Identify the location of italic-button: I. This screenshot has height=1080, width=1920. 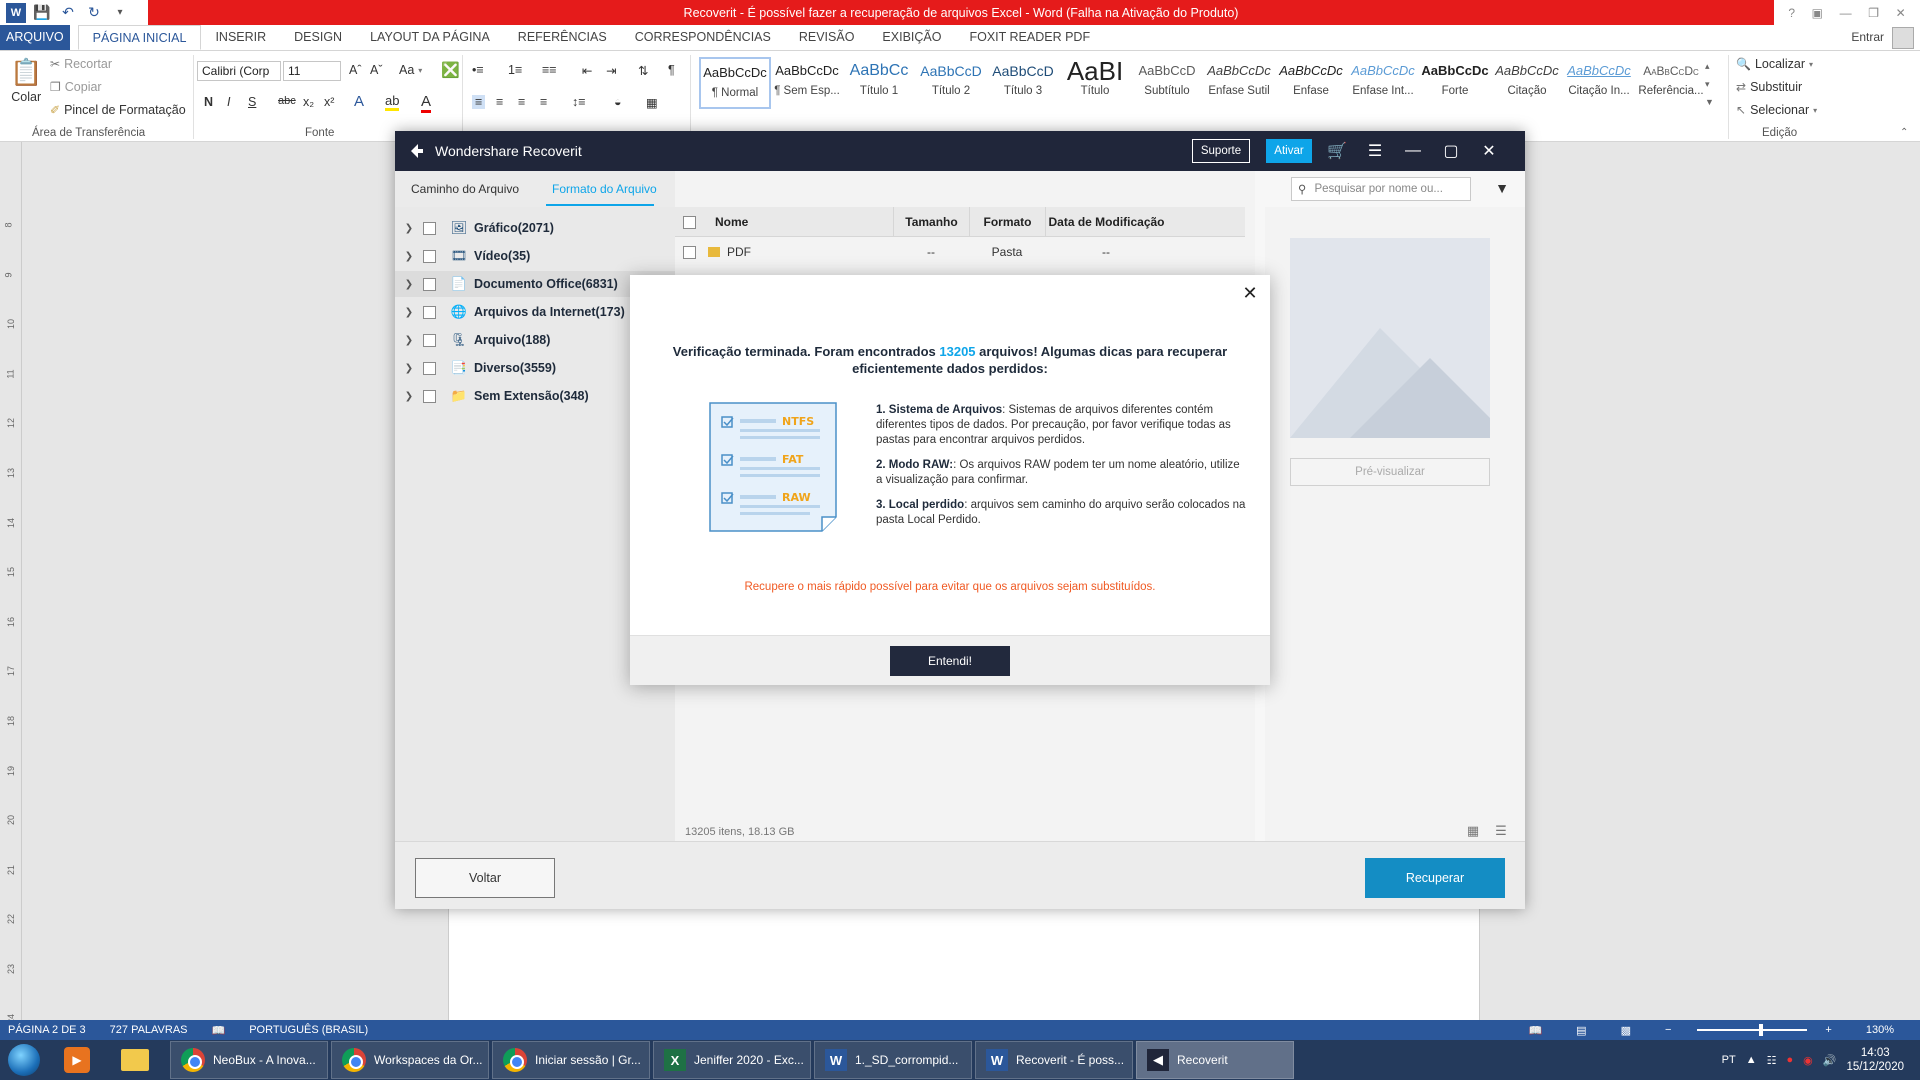
(228, 102).